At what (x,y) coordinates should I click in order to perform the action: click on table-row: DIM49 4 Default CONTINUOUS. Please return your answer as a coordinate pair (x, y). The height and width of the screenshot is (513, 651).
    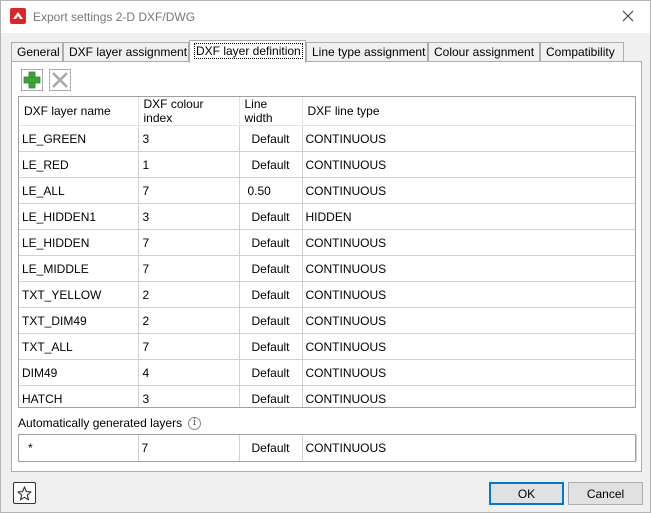
    Looking at the image, I should click on (327, 372).